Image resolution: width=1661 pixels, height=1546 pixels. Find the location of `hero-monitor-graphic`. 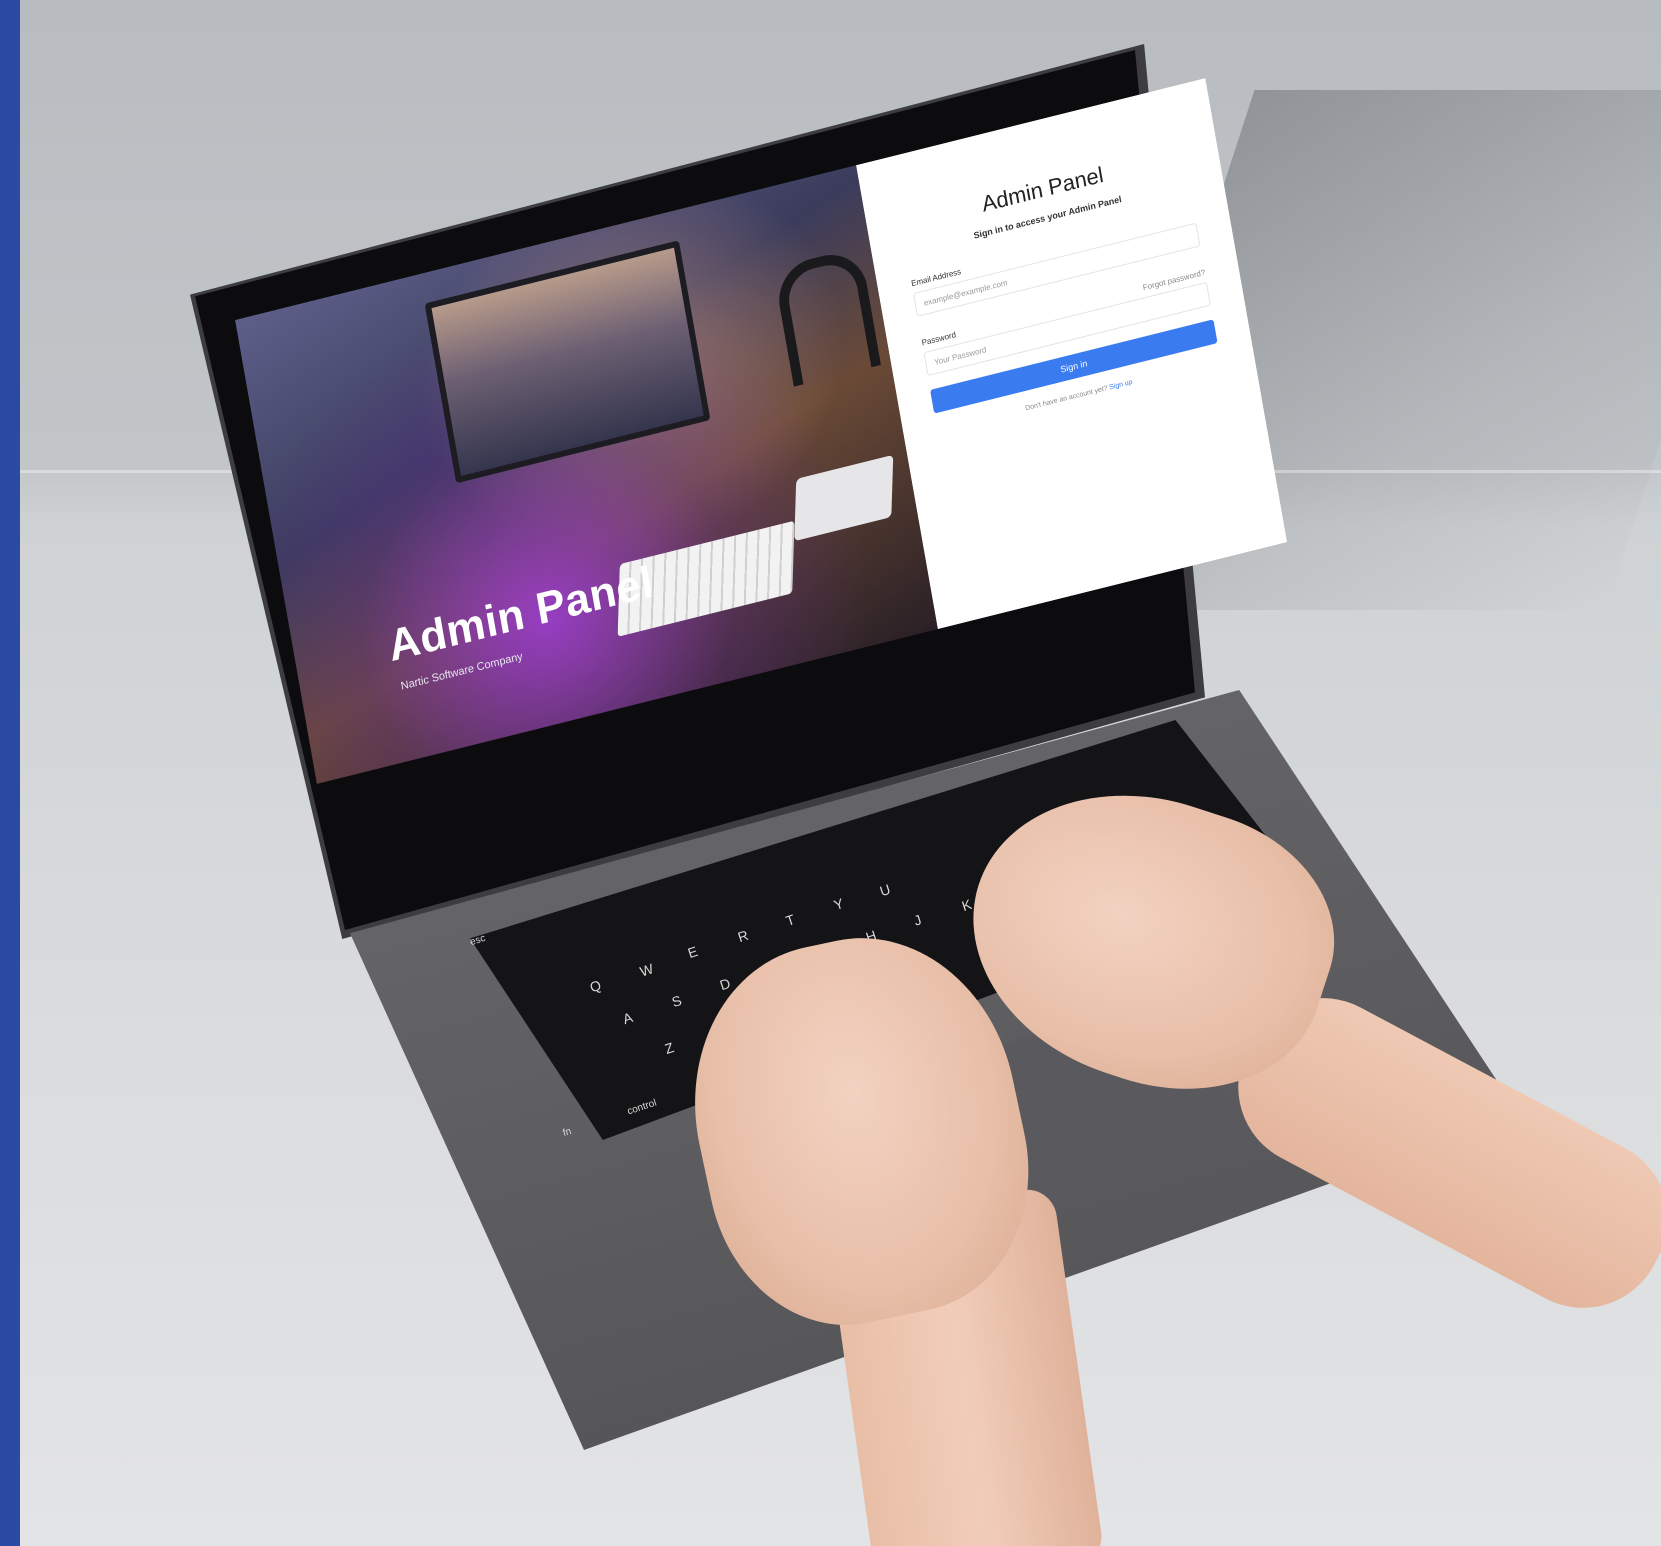

hero-monitor-graphic is located at coordinates (567, 362).